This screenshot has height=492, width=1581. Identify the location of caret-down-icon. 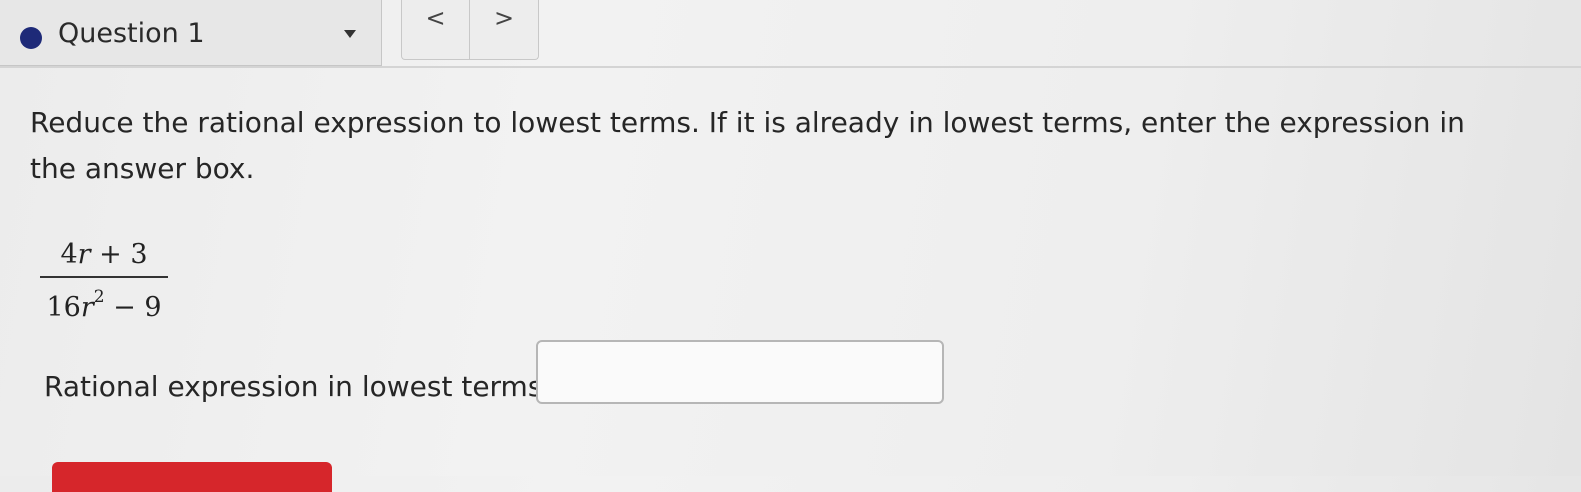
(350, 34).